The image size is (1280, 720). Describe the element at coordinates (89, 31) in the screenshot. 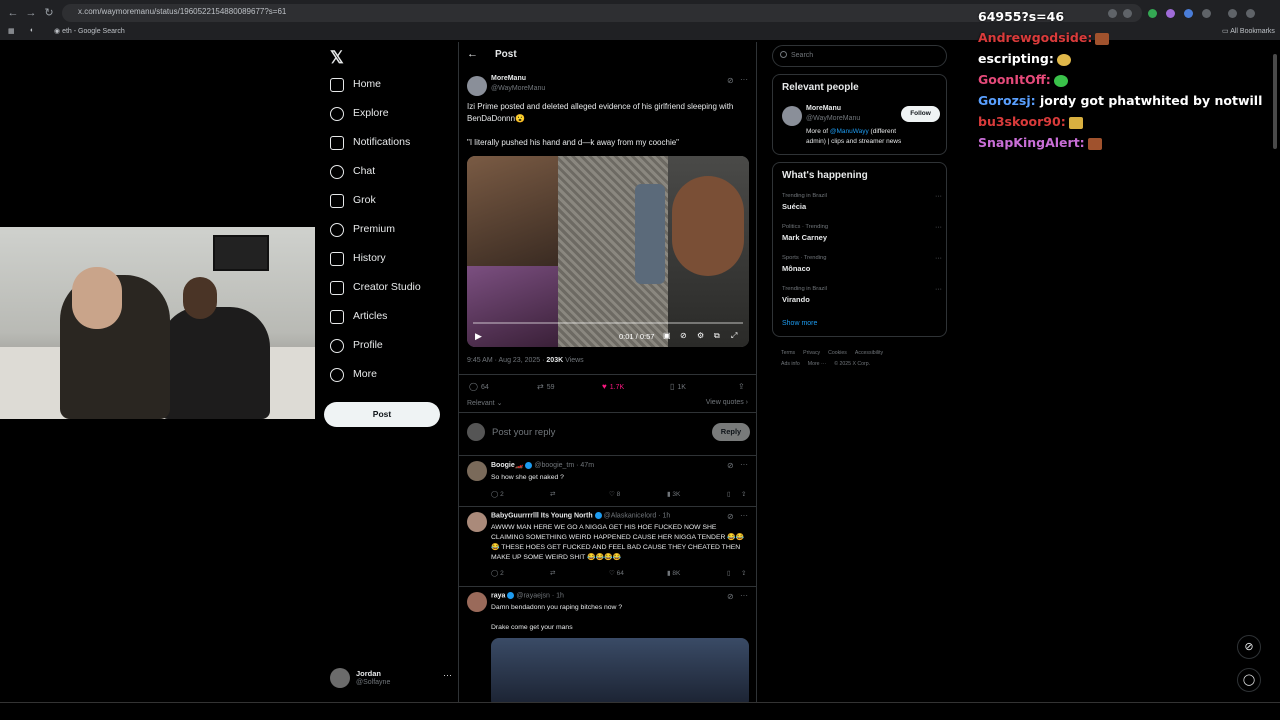

I see `bookmark-item: ◉ eth - Google Search` at that location.